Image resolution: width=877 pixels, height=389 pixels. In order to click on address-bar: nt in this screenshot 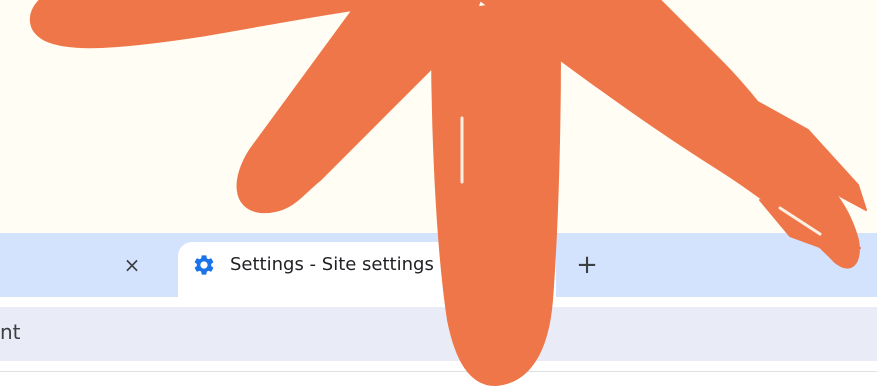, I will do `click(438, 334)`.